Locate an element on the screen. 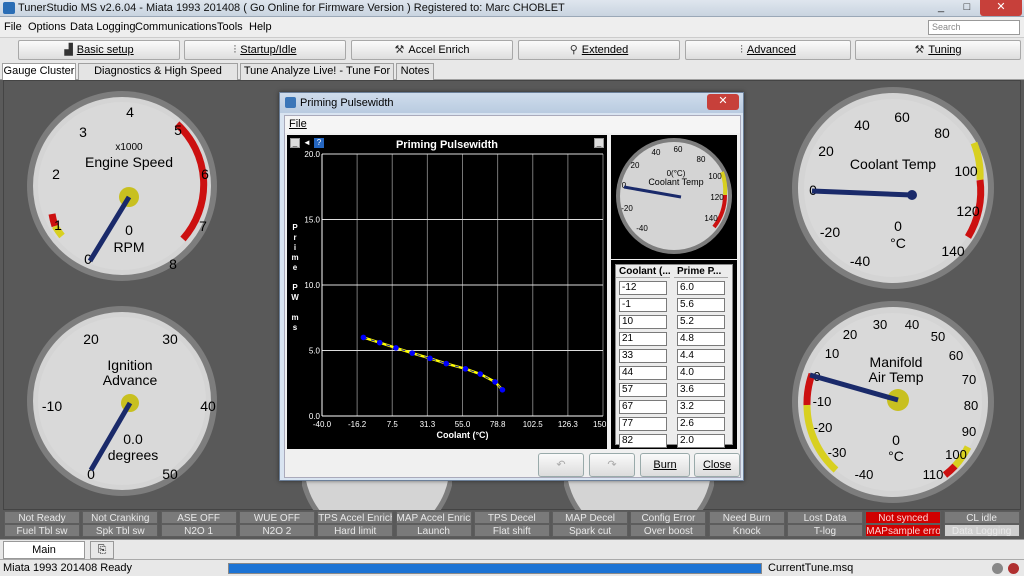 The width and height of the screenshot is (1024, 576). tab-main-dashboard: Main Dashboard is located at coordinates (44, 556).